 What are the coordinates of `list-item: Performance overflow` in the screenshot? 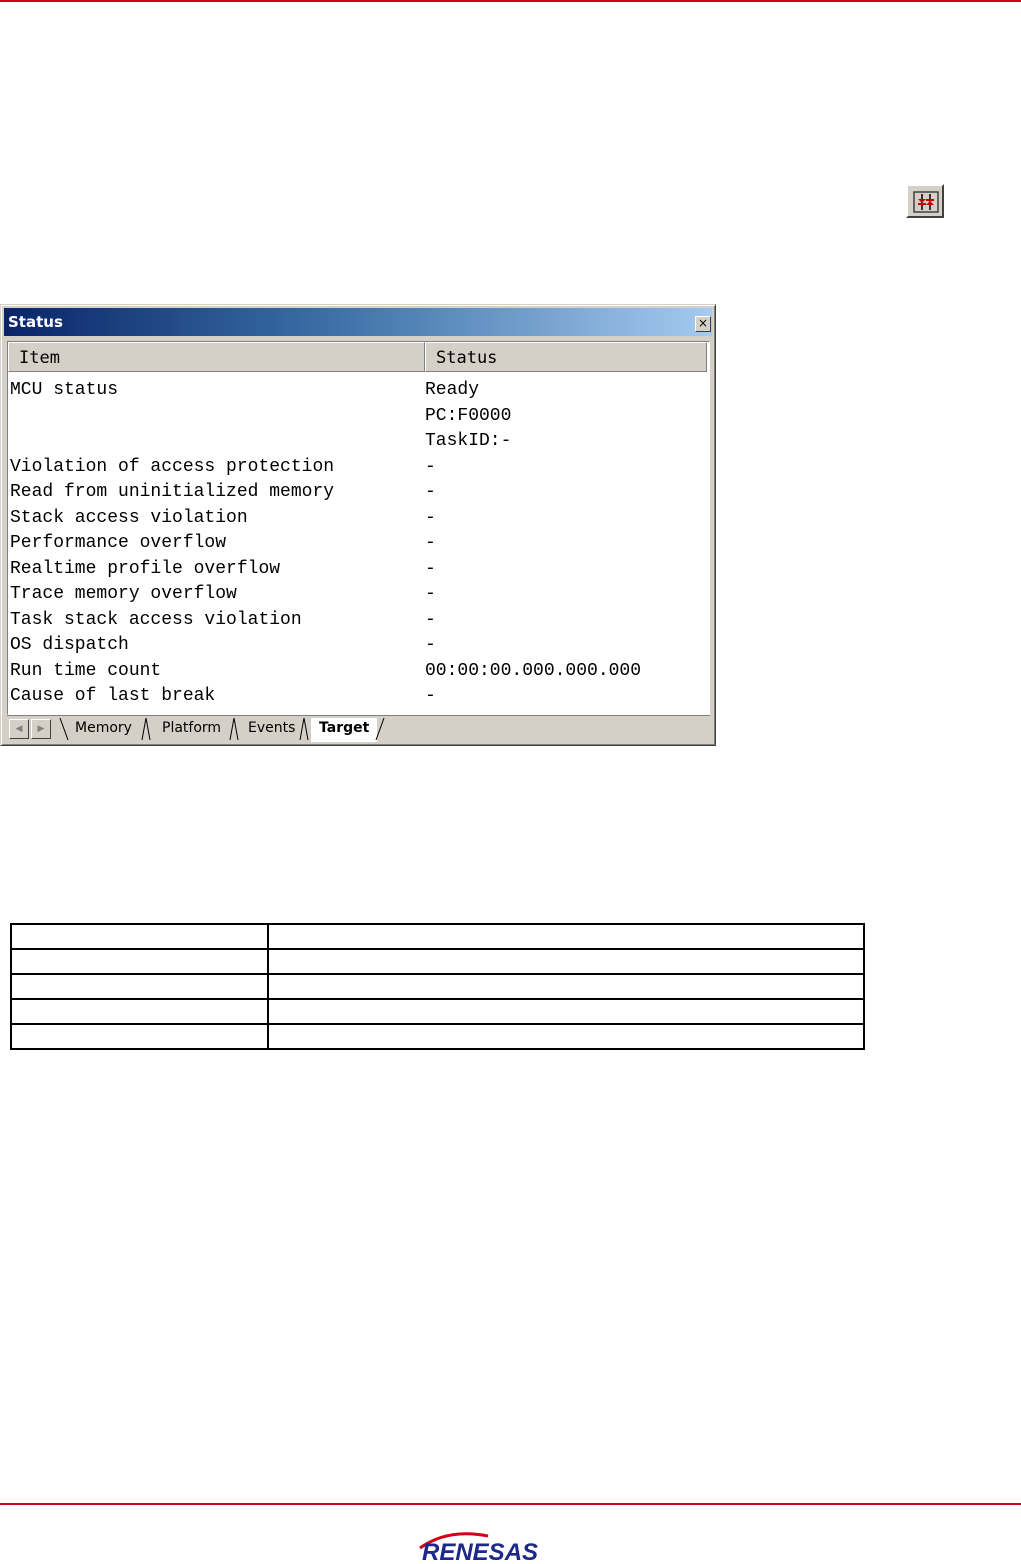 It's located at (118, 543).